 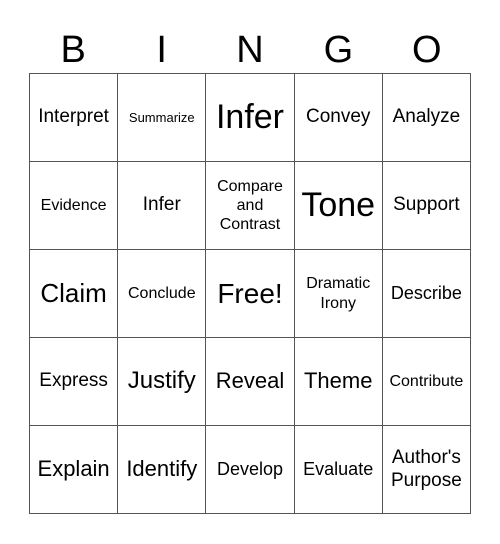 I want to click on free-space: Free!, so click(x=250, y=294).